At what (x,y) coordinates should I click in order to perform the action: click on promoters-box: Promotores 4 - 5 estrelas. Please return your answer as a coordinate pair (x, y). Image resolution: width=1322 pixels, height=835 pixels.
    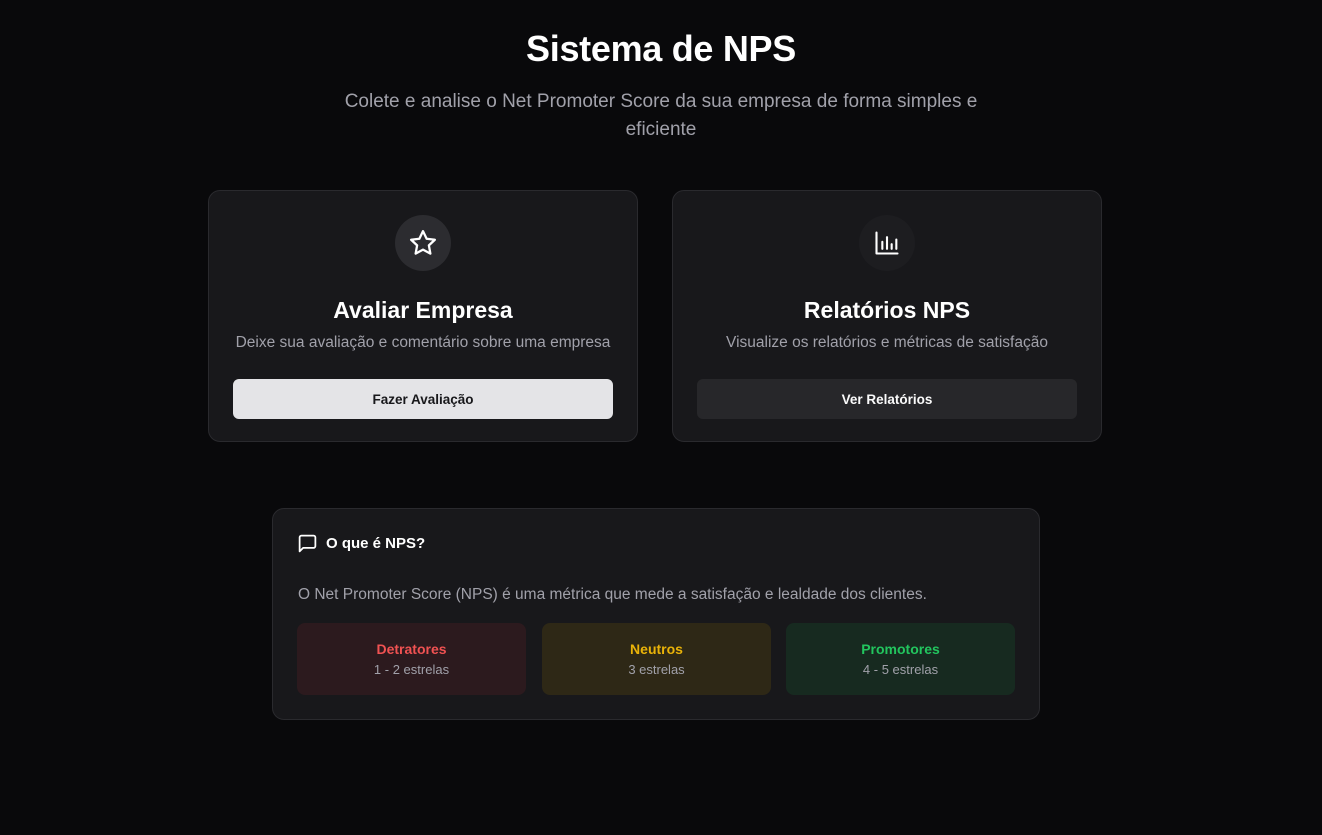
    Looking at the image, I should click on (900, 659).